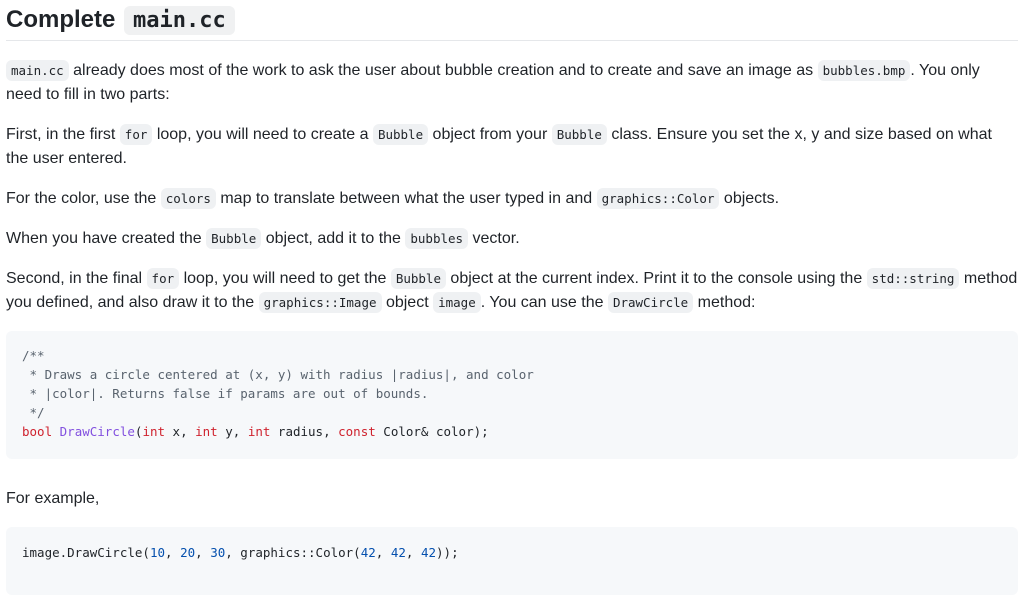 The image size is (1036, 595). What do you see at coordinates (407, 302) in the screenshot?
I see `text: object` at bounding box center [407, 302].